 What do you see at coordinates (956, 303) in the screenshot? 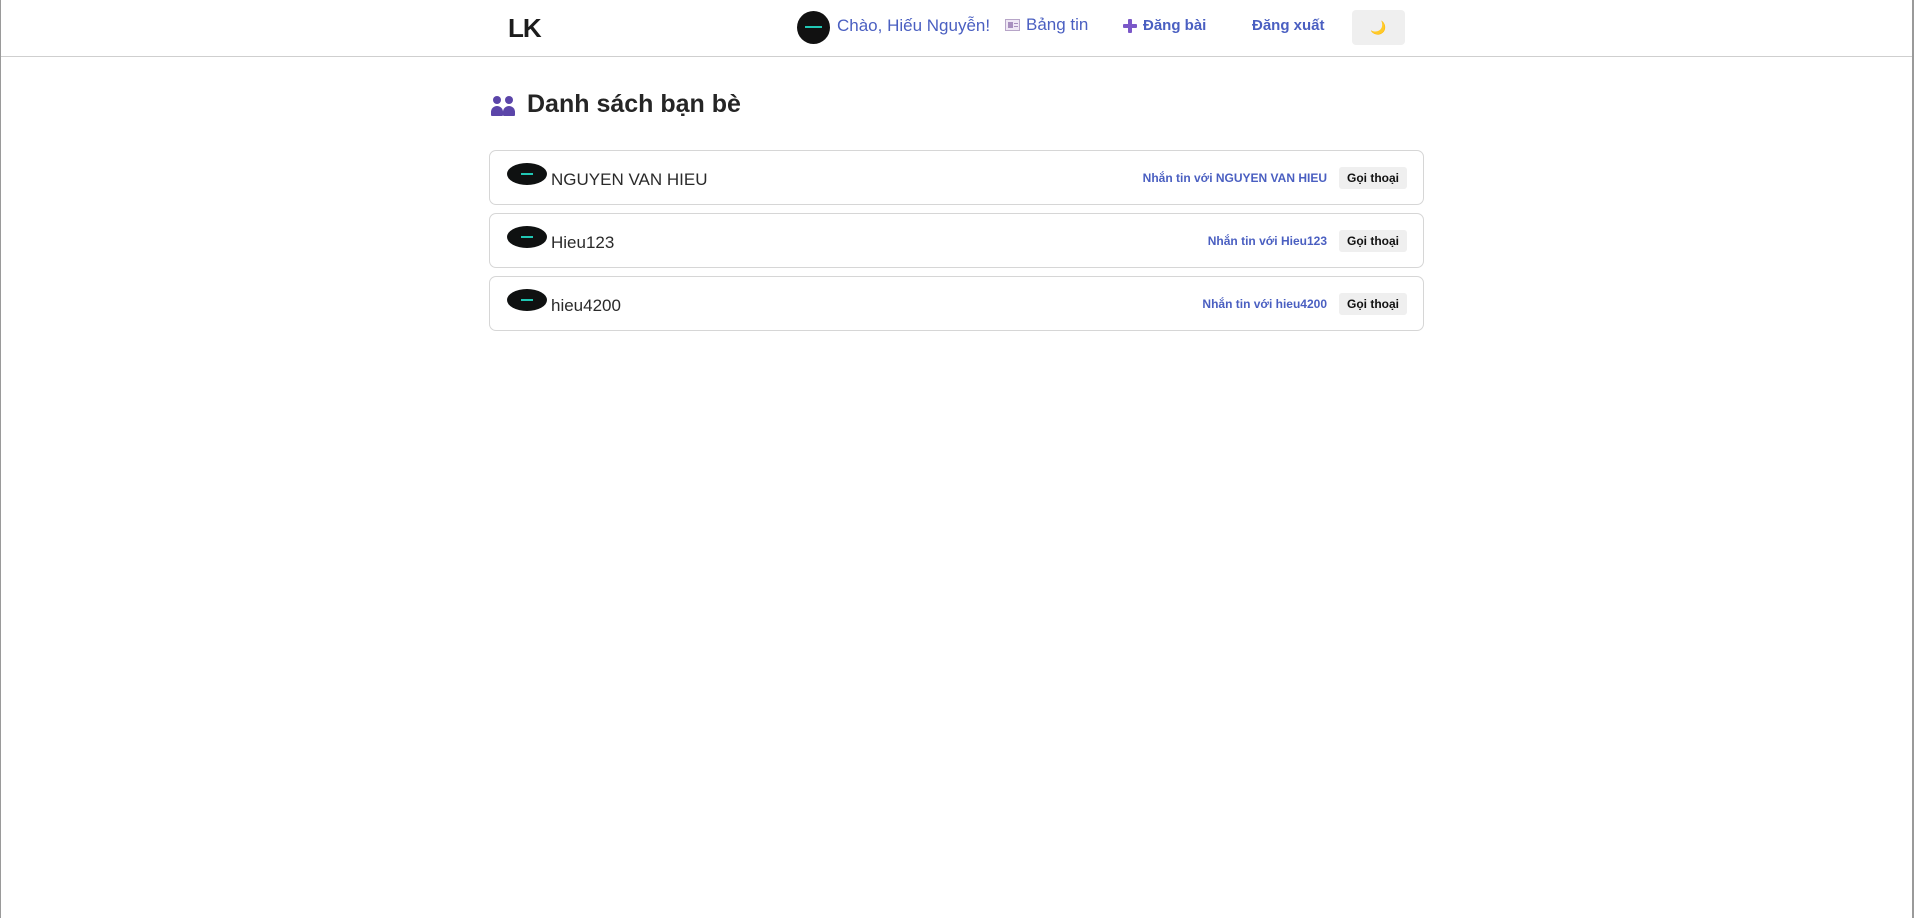
I see `friend-row: hieu4200 Nhắn tin với hieu4200 Gọi thoại` at bounding box center [956, 303].